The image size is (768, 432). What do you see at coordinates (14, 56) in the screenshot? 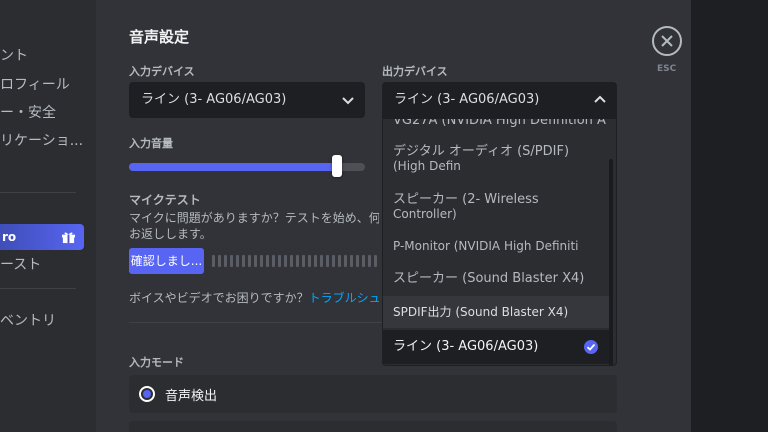
I see `sidebar-item-label: ント` at bounding box center [14, 56].